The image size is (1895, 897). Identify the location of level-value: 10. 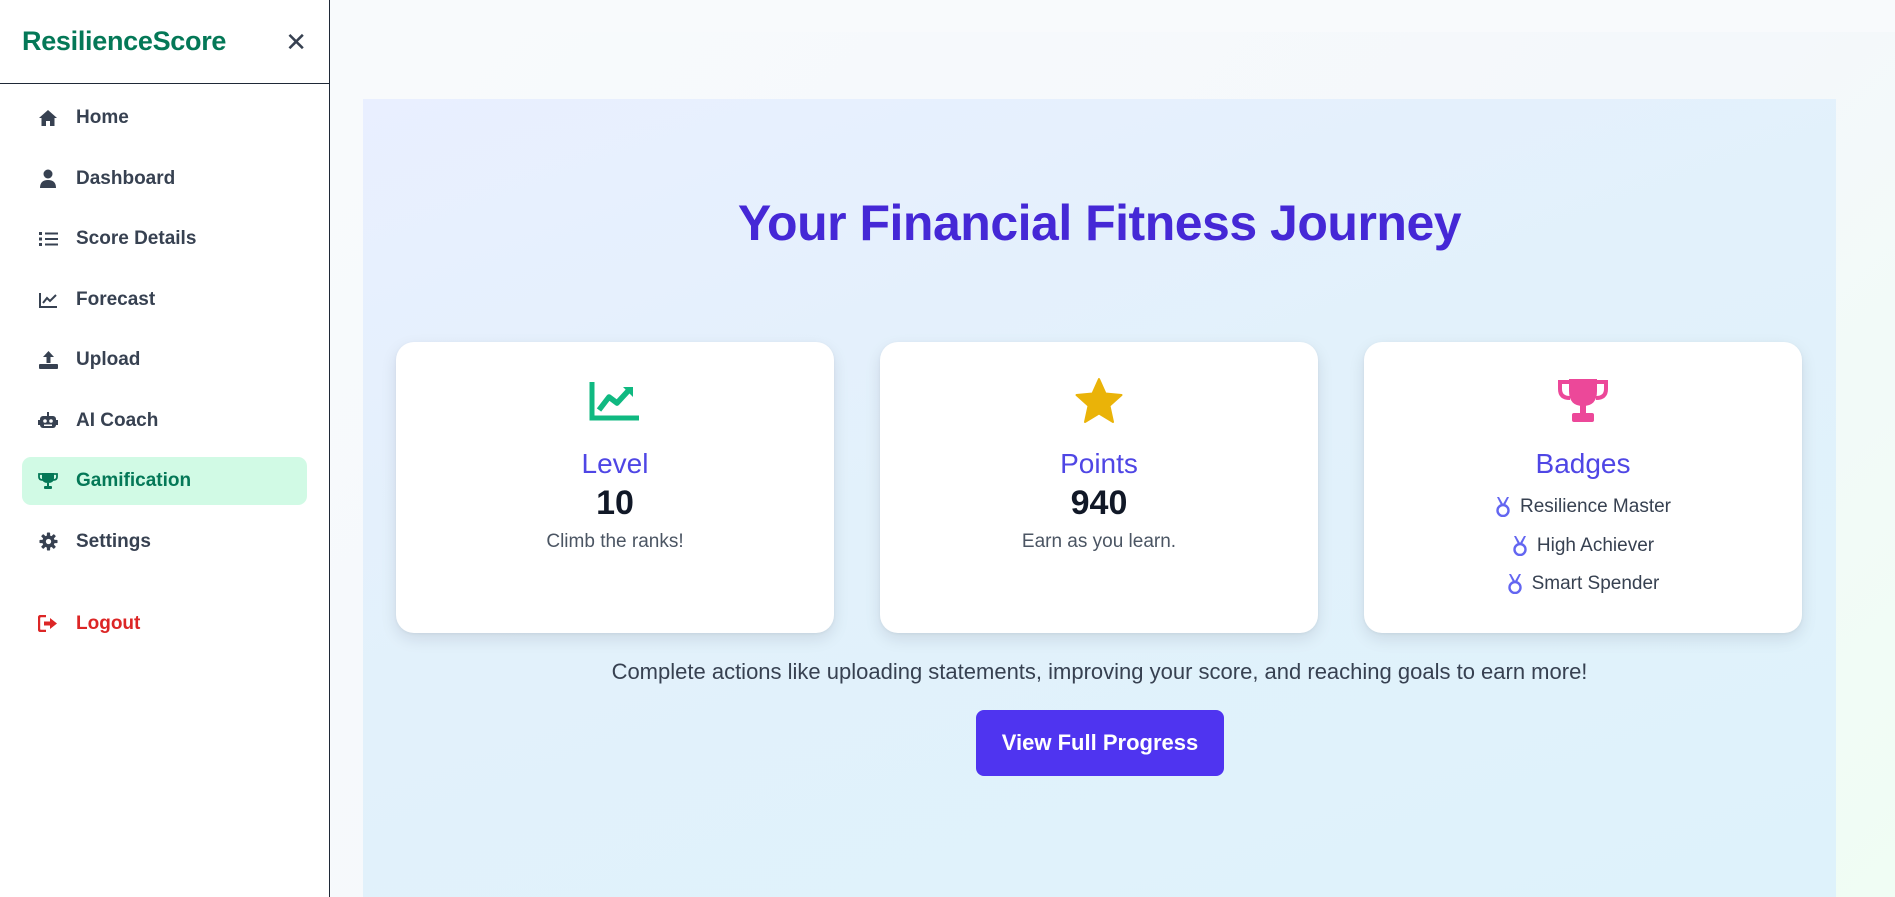
(615, 503).